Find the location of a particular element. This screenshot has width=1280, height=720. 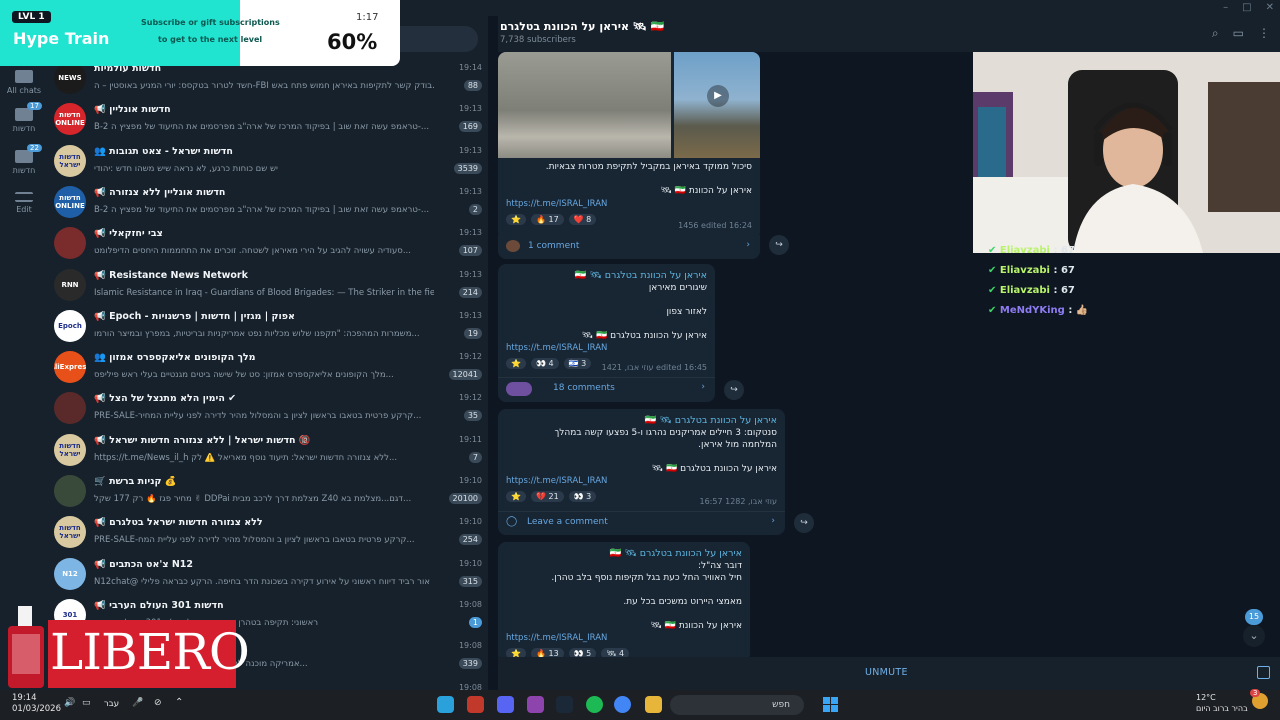

search-icon: ⌕ is located at coordinates (1215, 33).